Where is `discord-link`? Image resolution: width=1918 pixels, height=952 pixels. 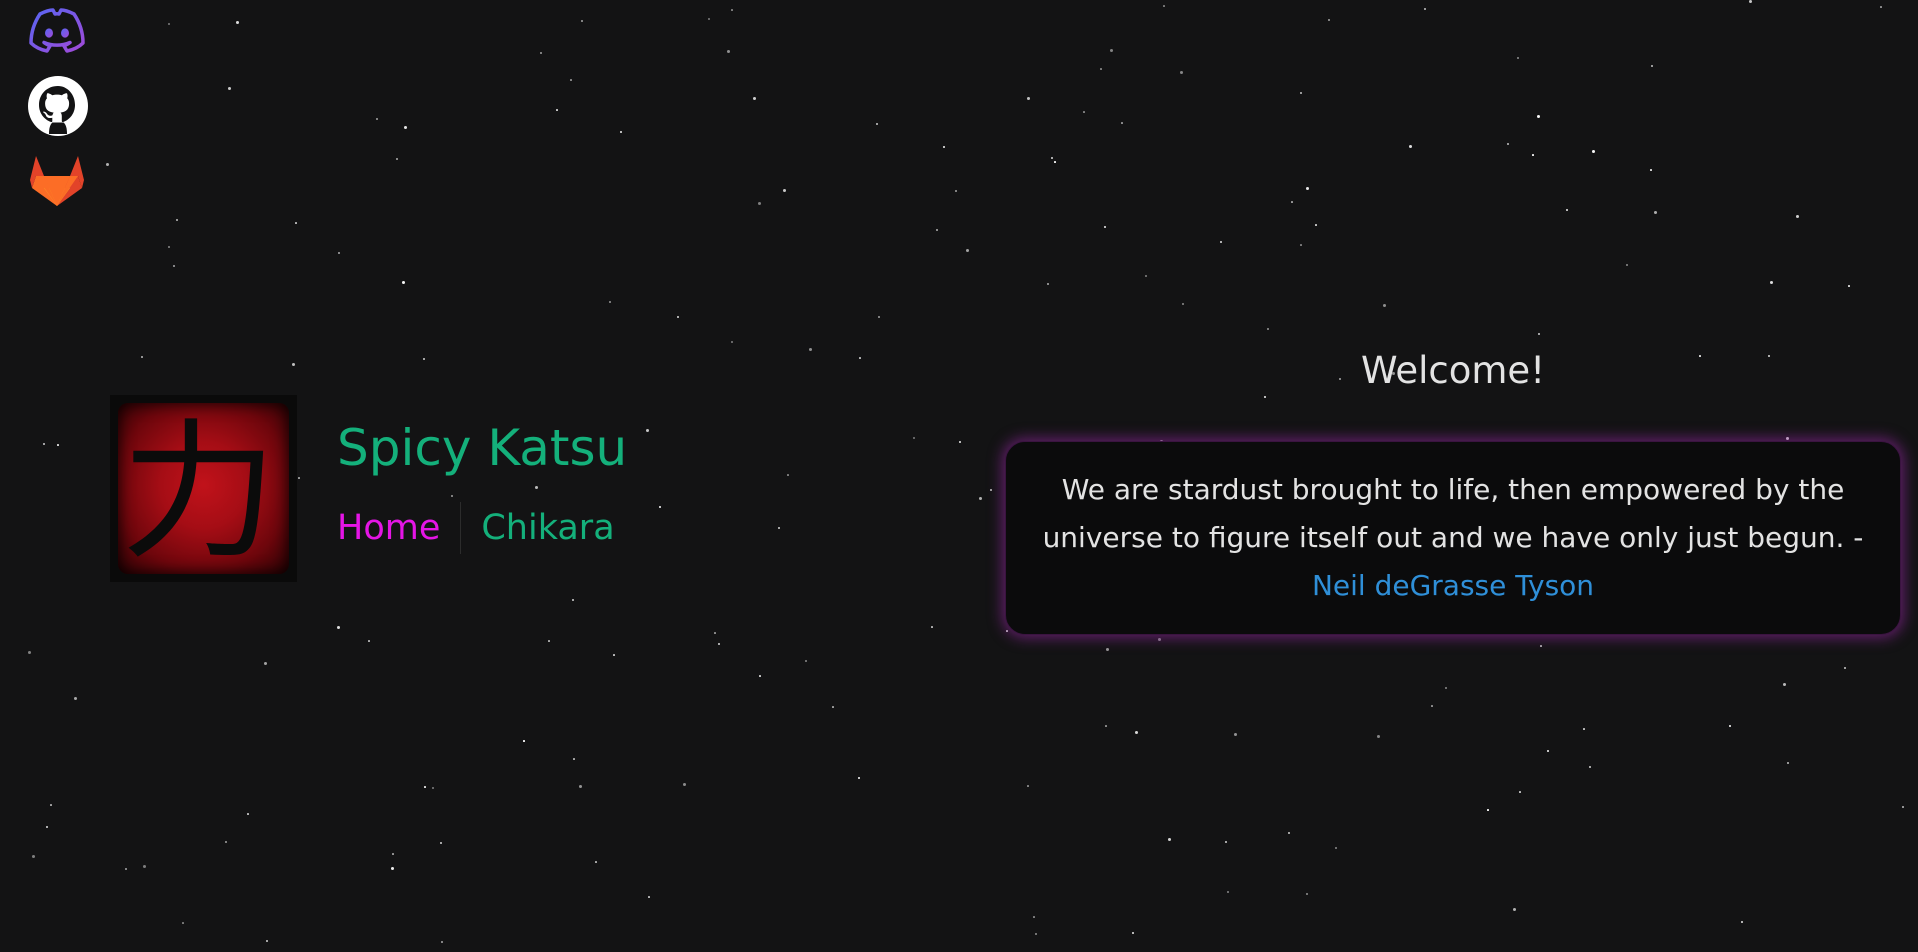
discord-link is located at coordinates (57, 31).